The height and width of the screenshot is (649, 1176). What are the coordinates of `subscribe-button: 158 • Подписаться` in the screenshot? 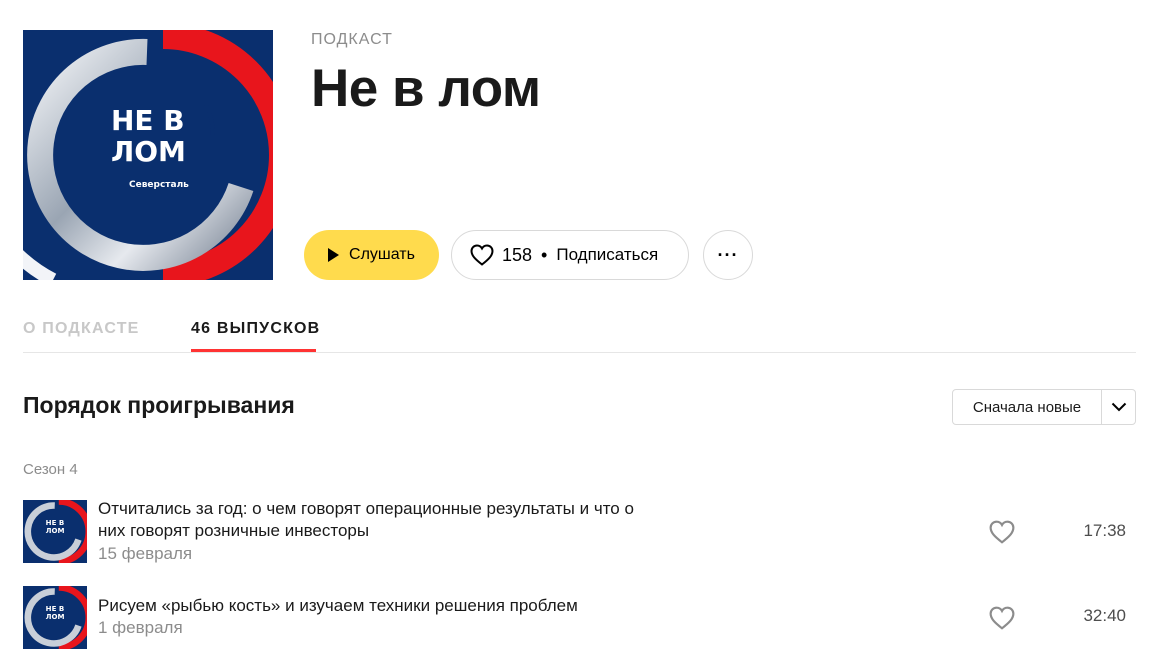 It's located at (570, 255).